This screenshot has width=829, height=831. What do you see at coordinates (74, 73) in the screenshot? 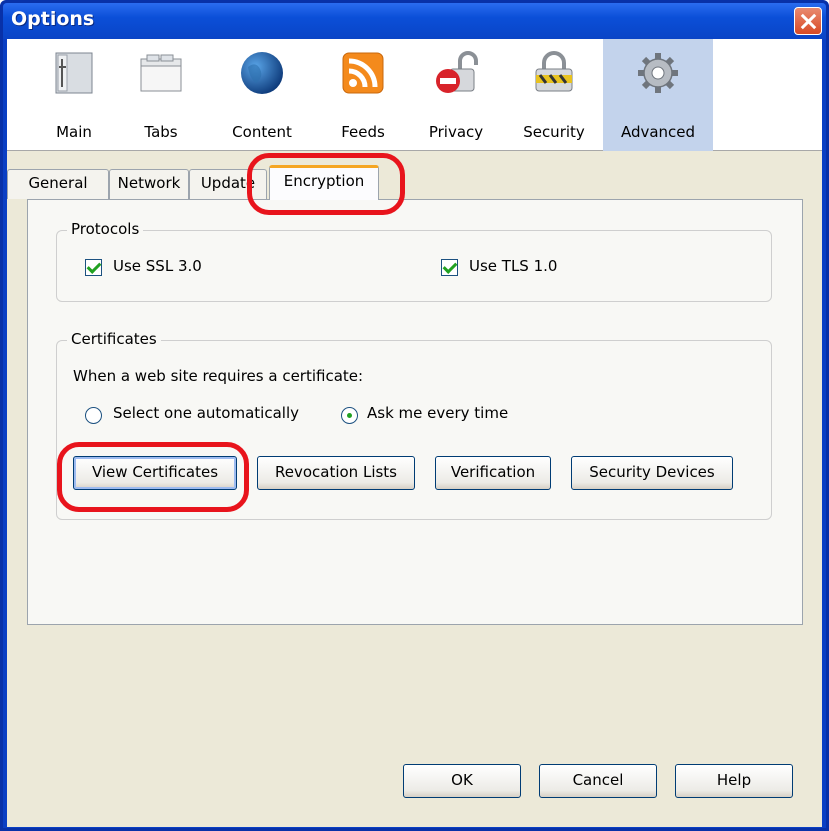
I see `main-pane-icon` at bounding box center [74, 73].